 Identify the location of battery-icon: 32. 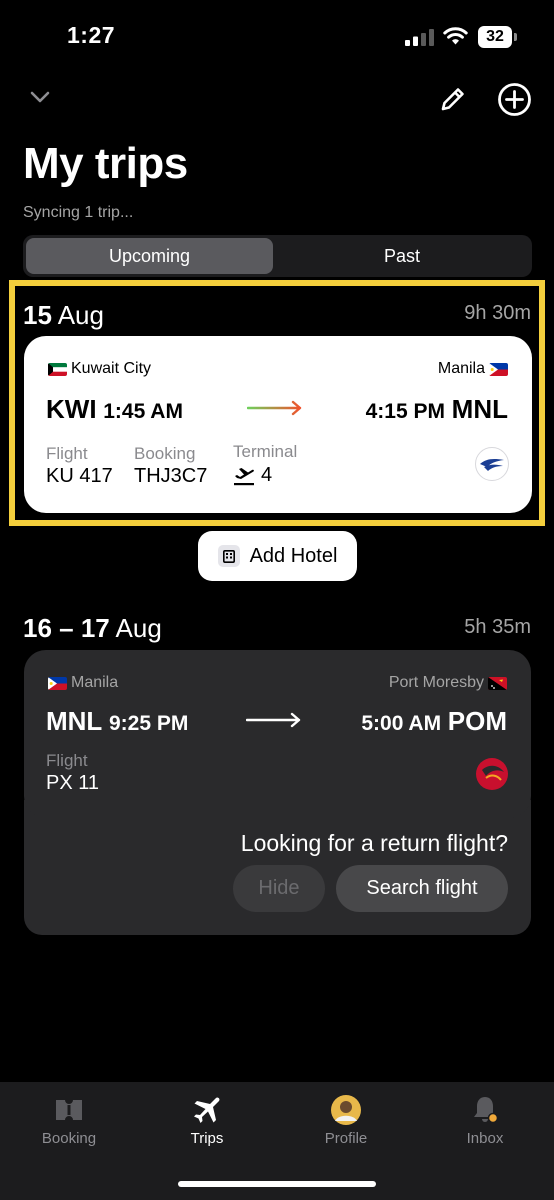
(497, 37).